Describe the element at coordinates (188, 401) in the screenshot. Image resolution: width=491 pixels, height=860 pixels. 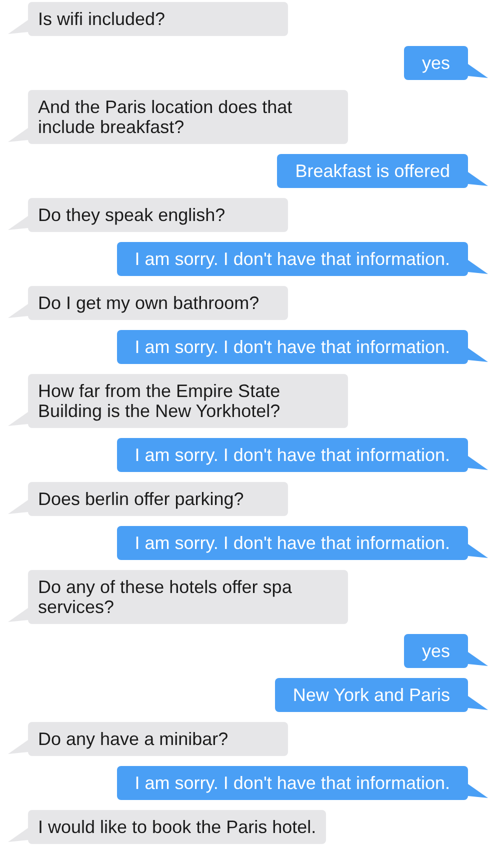
I see `message-bubble: How far from the Empire State Building is the New Yorkhotel?` at that location.